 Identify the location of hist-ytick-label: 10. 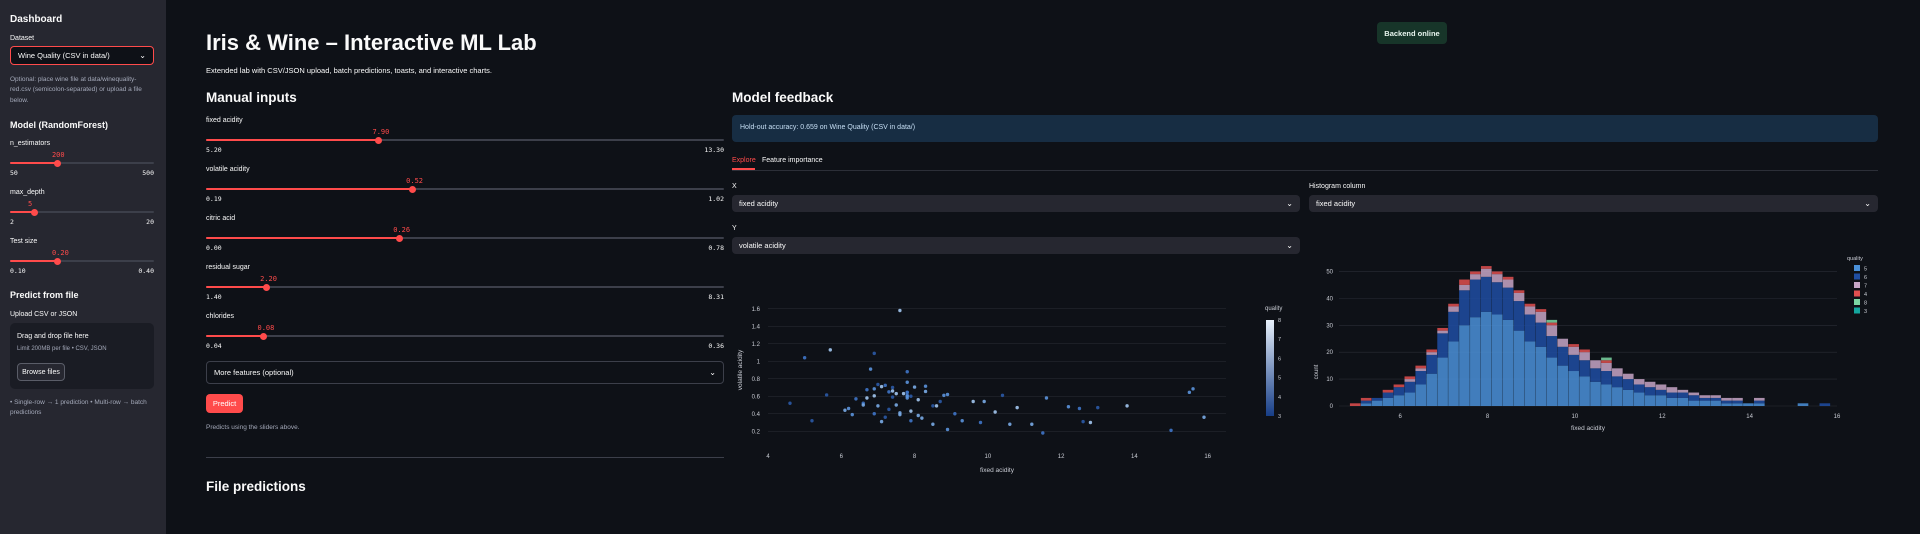
(1329, 380).